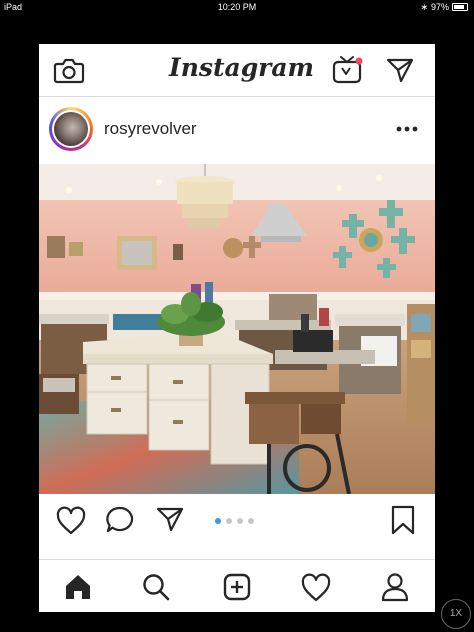 The width and height of the screenshot is (474, 632). Describe the element at coordinates (218, 521) in the screenshot. I see `carousel-dot-active` at that location.